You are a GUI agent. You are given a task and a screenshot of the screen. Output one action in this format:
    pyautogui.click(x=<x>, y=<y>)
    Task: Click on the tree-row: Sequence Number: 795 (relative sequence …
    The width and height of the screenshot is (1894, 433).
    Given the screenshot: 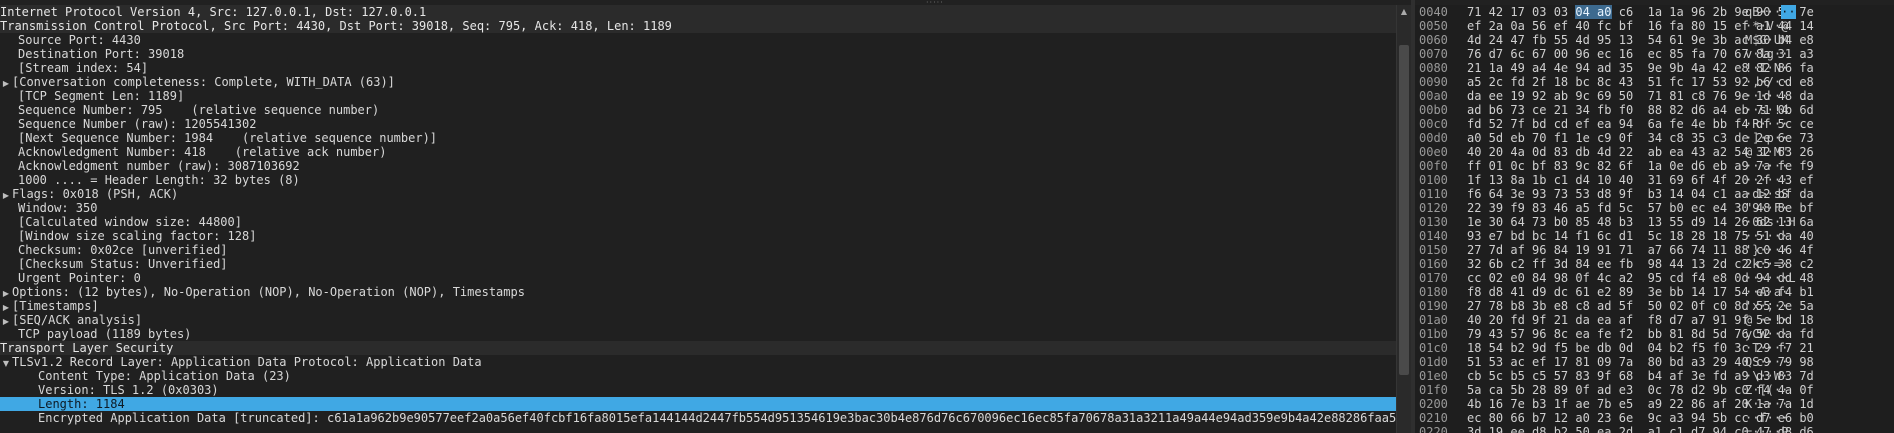 What is the action you would take?
    pyautogui.click(x=698, y=110)
    